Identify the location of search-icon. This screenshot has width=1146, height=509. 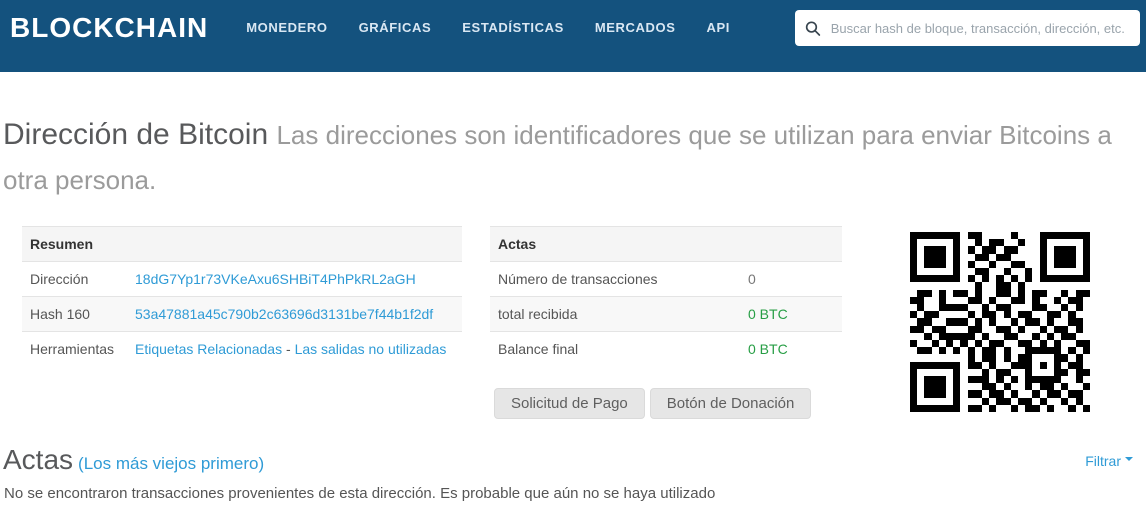
(813, 28).